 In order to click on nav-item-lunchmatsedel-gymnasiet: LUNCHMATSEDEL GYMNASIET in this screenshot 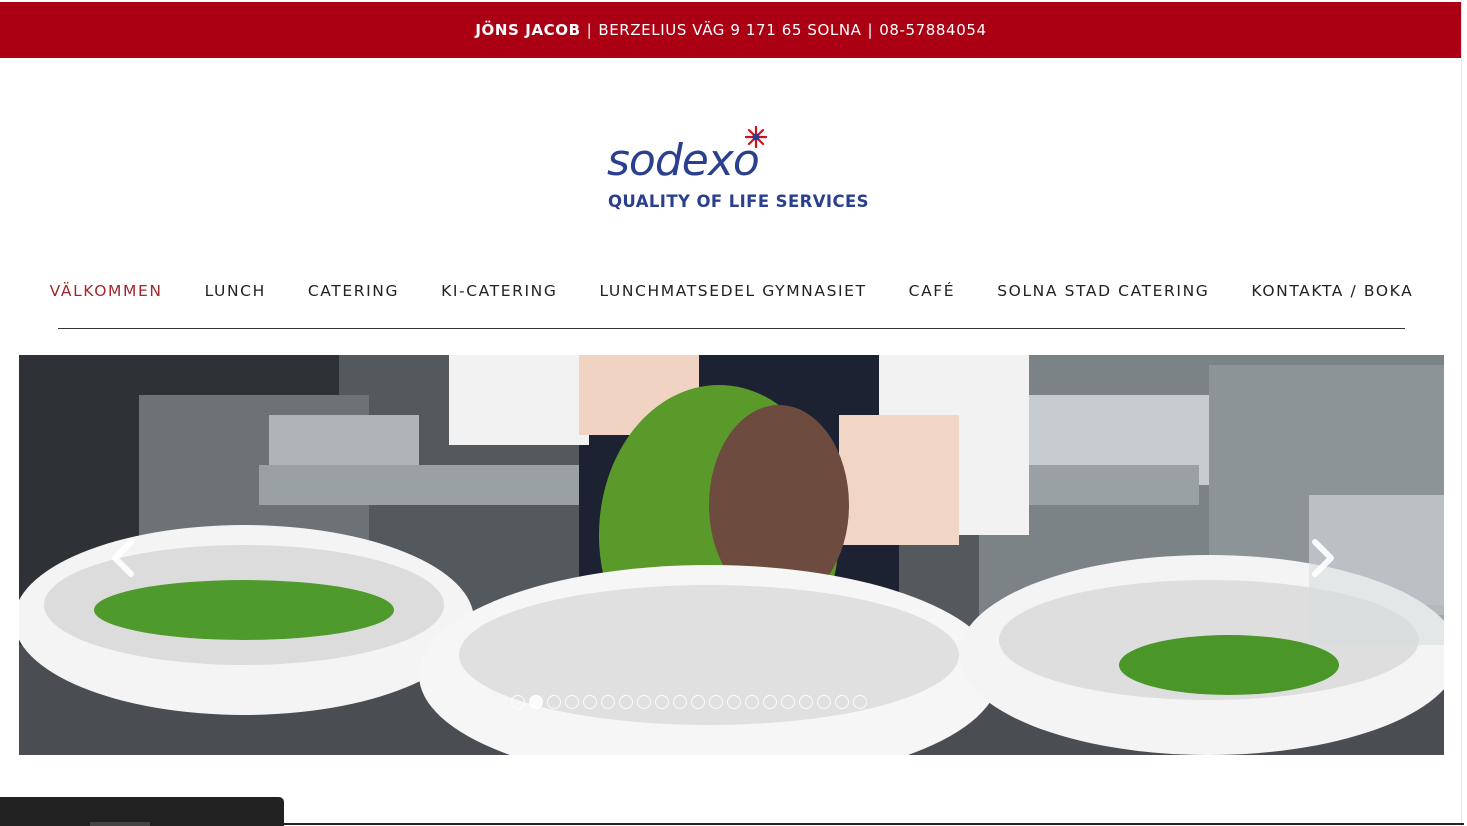, I will do `click(732, 291)`.